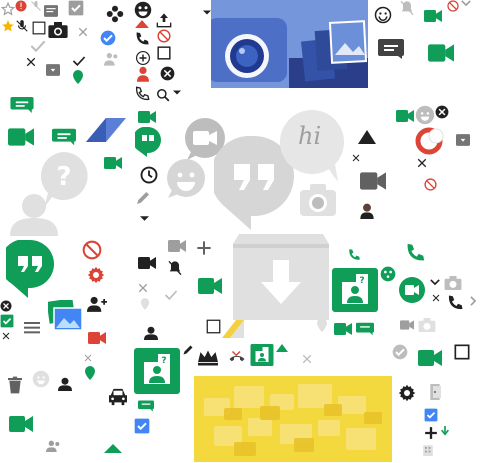  What do you see at coordinates (463, 140) in the screenshot?
I see `archive-icon` at bounding box center [463, 140].